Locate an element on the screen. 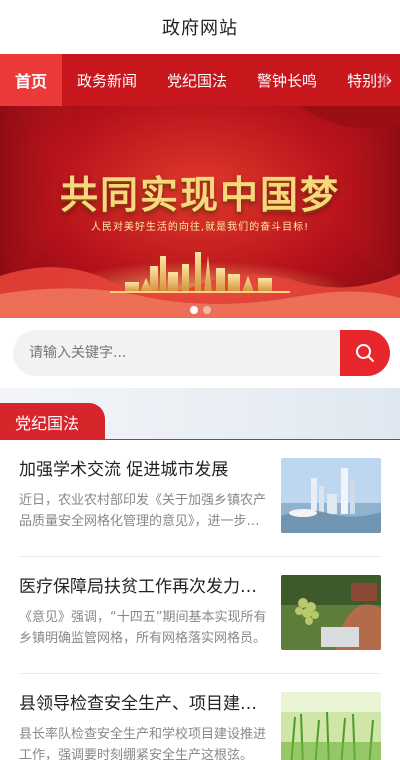 The image size is (400, 760). article-summary: 《意见》强调，“十四五”期间基本实现所有乡镇明确监管网格，所有网格落实网格员。 is located at coordinates (143, 628).